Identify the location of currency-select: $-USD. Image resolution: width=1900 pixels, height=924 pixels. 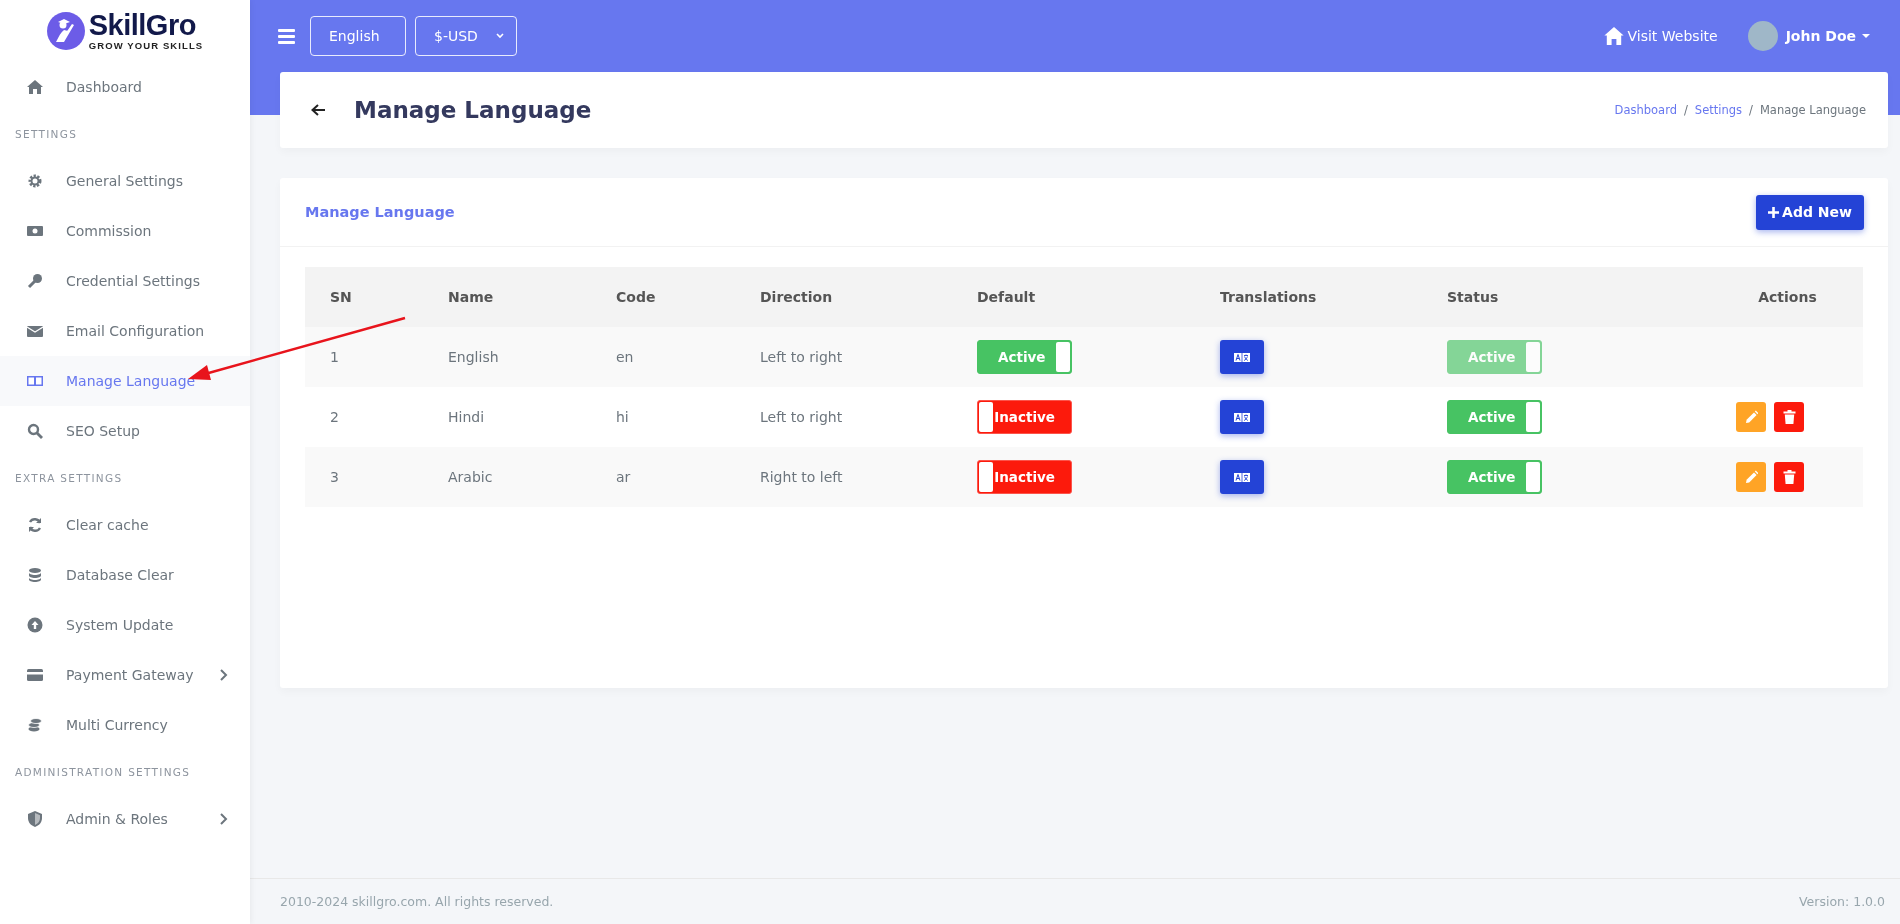
(466, 36).